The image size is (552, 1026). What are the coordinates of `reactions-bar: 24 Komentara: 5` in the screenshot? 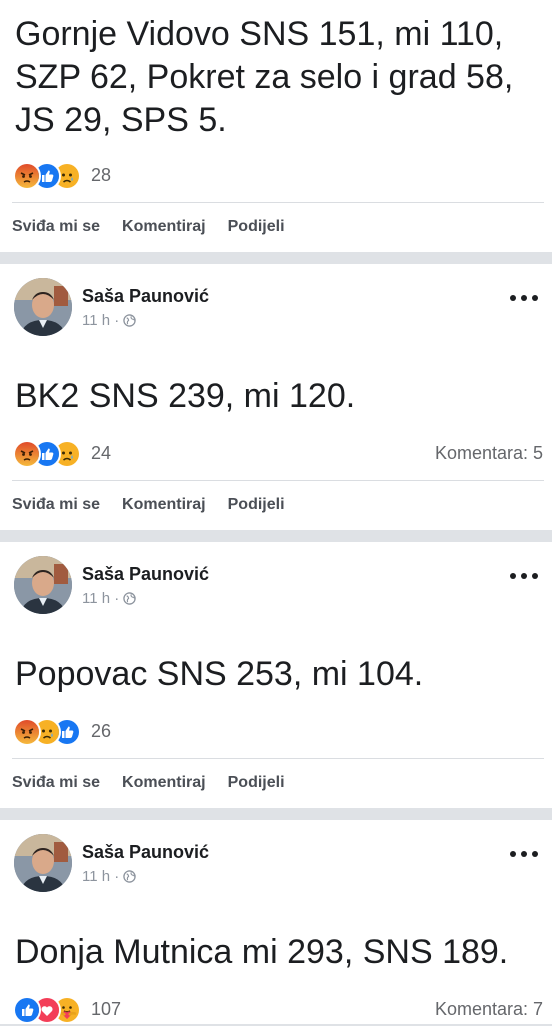 It's located at (278, 455).